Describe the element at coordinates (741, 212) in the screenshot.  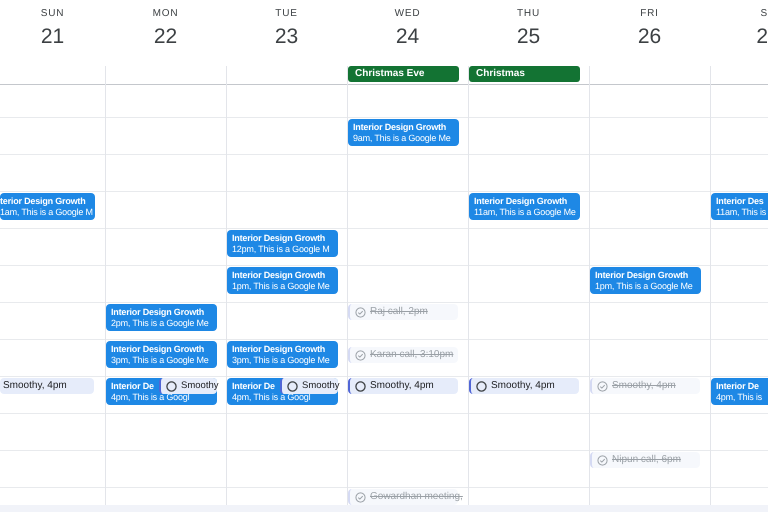
I see `event-detail: 11am, This is` at that location.